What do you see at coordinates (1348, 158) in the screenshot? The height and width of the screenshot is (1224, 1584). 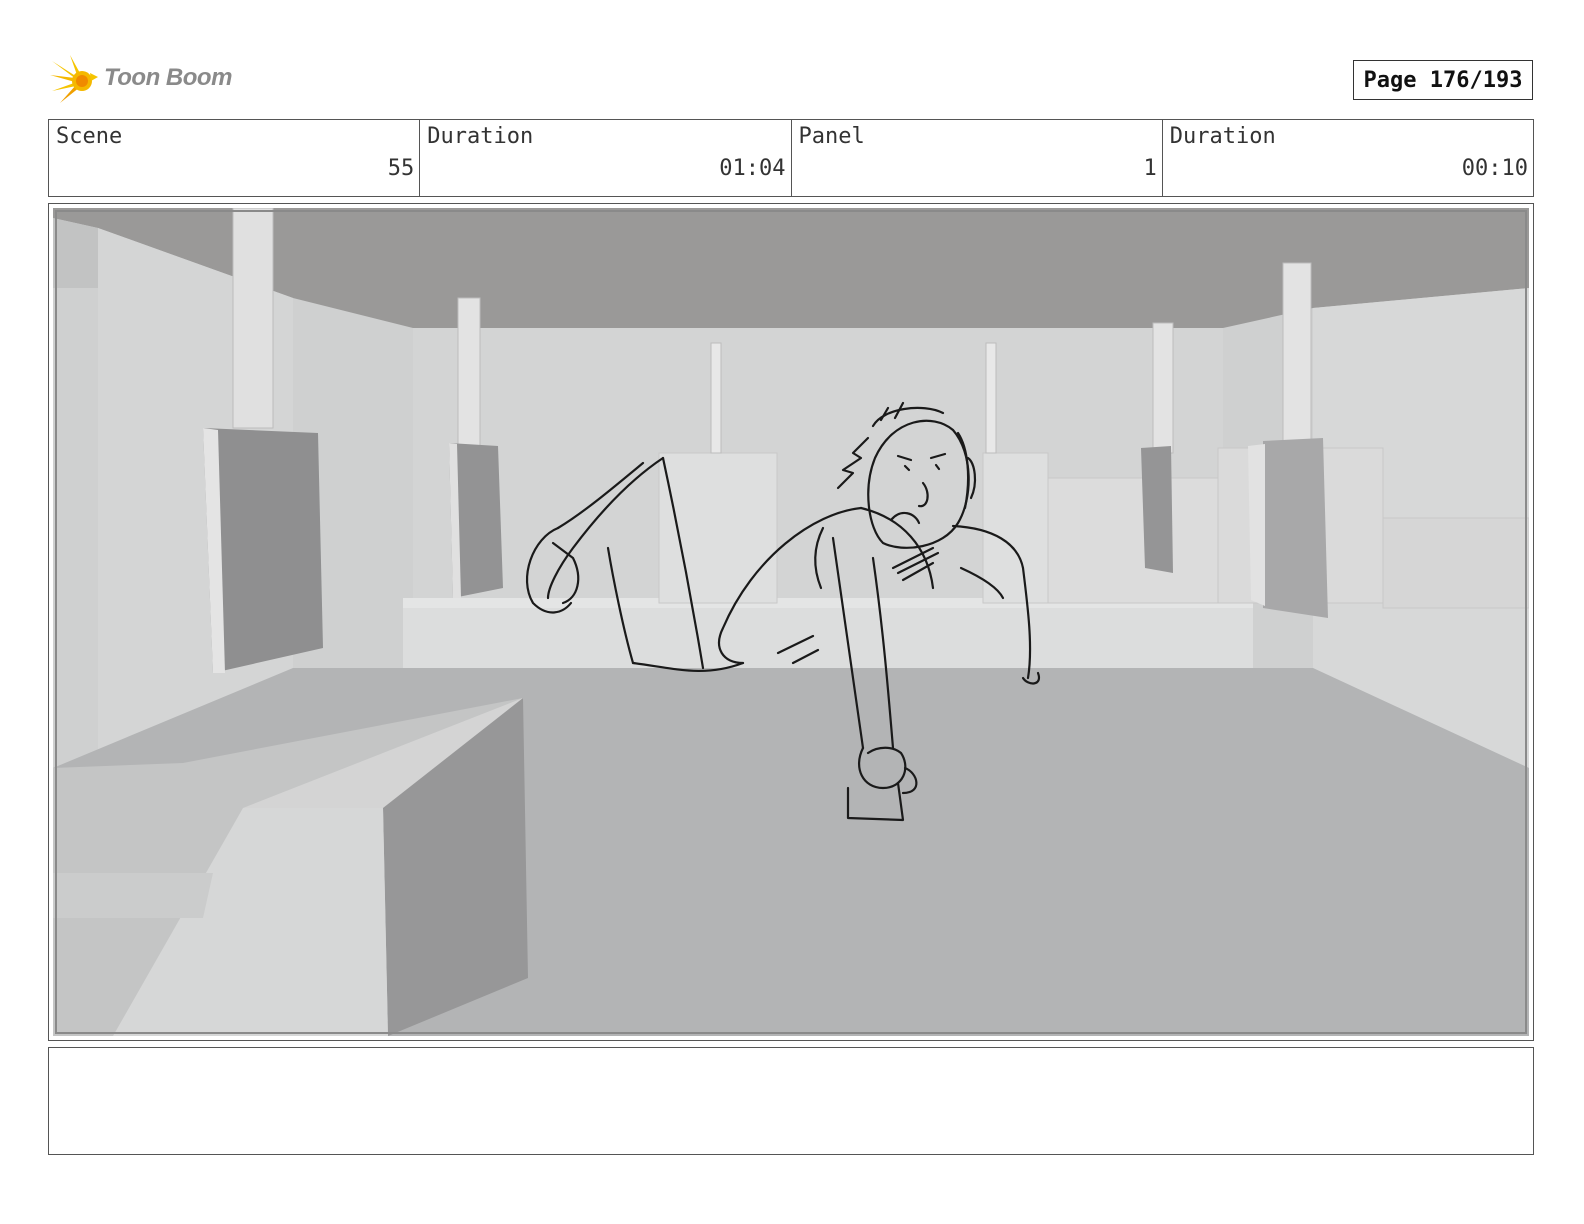 I see `panel-duration-cell: Duration 00:10` at bounding box center [1348, 158].